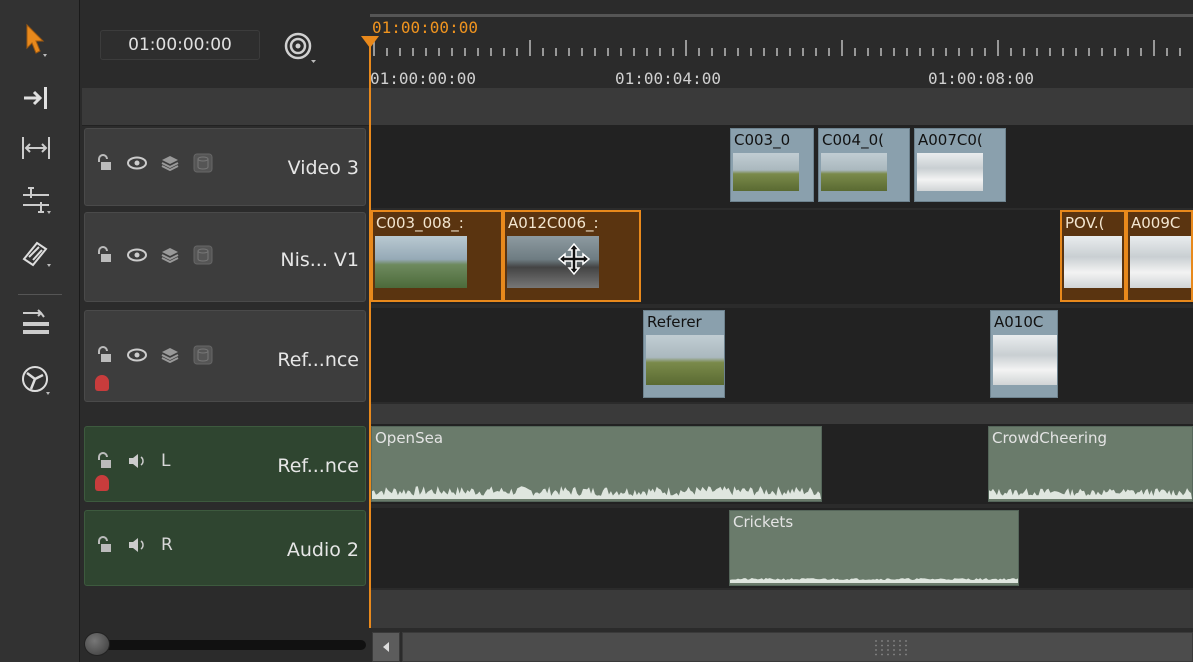  I want to click on ripple-icon, so click(36, 148).